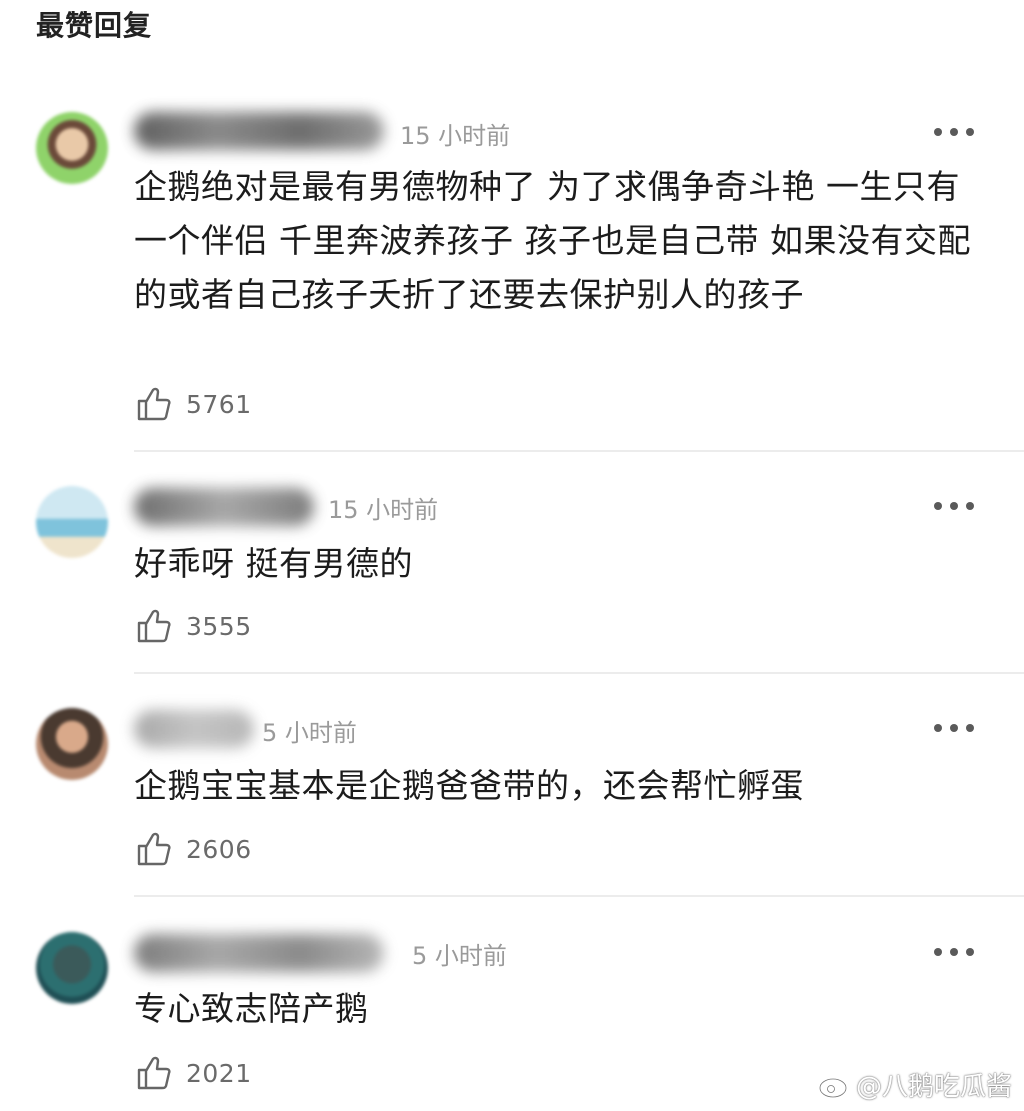 This screenshot has height=1111, width=1024. Describe the element at coordinates (219, 404) in the screenshot. I see `like-count: 5761` at that location.